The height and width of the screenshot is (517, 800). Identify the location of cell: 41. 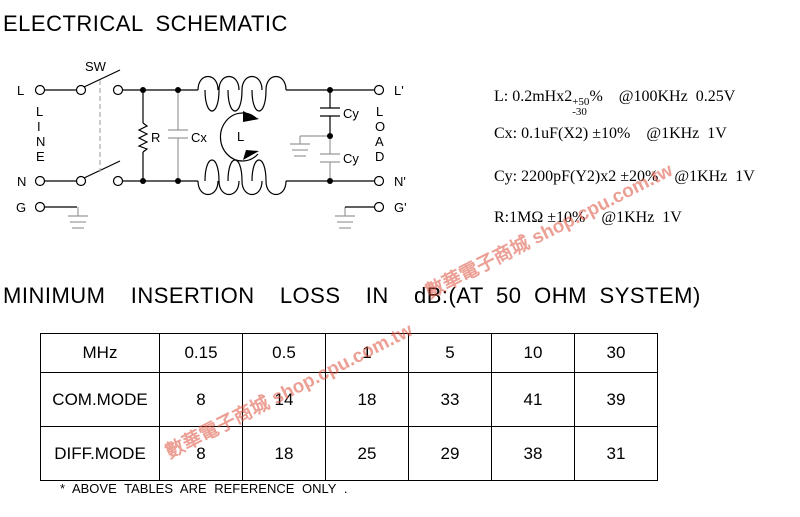
(533, 399).